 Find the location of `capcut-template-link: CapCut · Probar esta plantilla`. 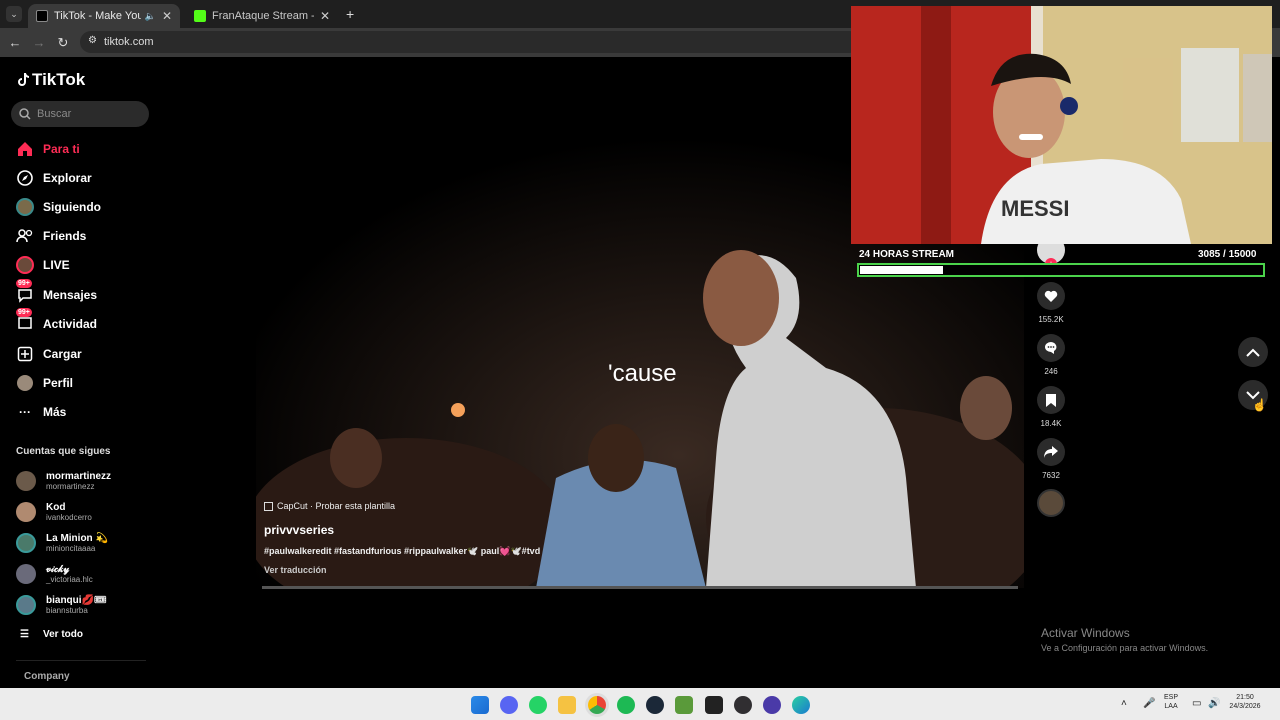

capcut-template-link: CapCut · Probar esta plantilla is located at coordinates (329, 506).